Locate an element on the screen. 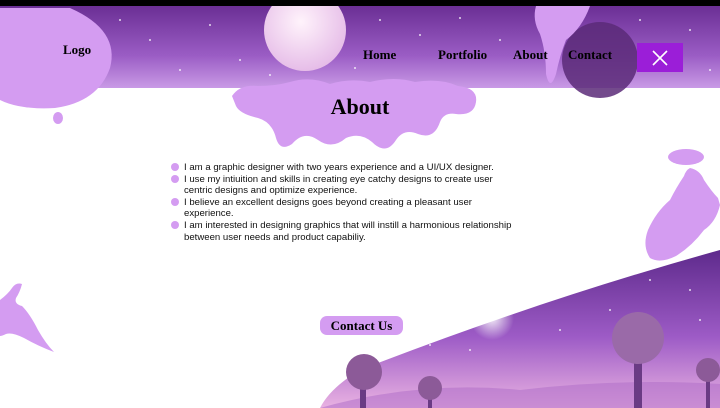  nav-portfolio: Portfolio is located at coordinates (462, 55).